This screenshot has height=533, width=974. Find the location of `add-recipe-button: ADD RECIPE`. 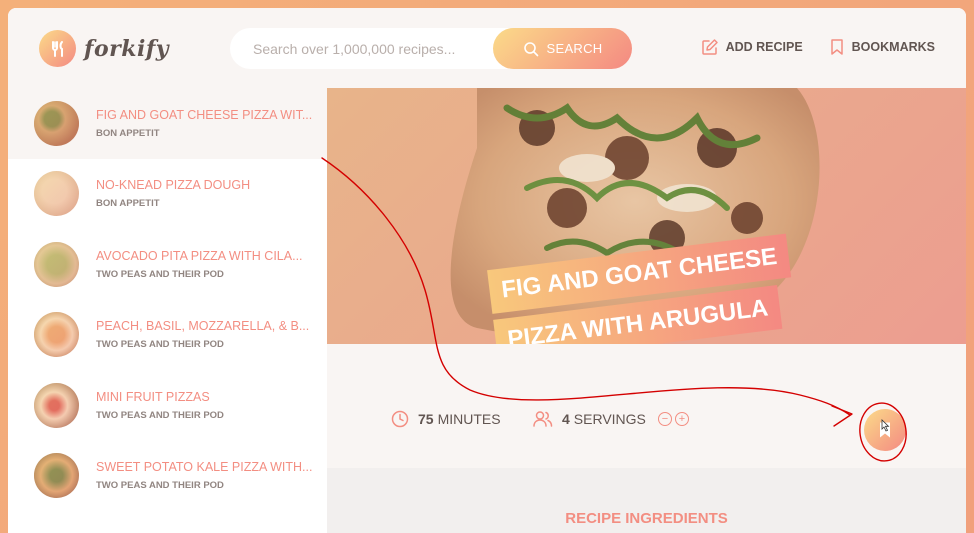

add-recipe-button: ADD RECIPE is located at coordinates (752, 47).